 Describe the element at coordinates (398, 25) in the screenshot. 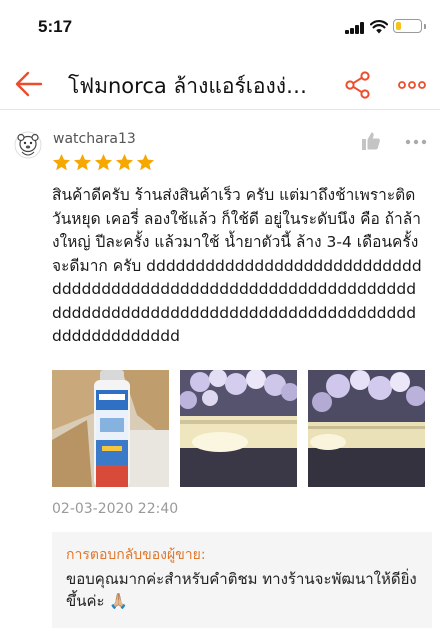

I see `battery-level` at that location.